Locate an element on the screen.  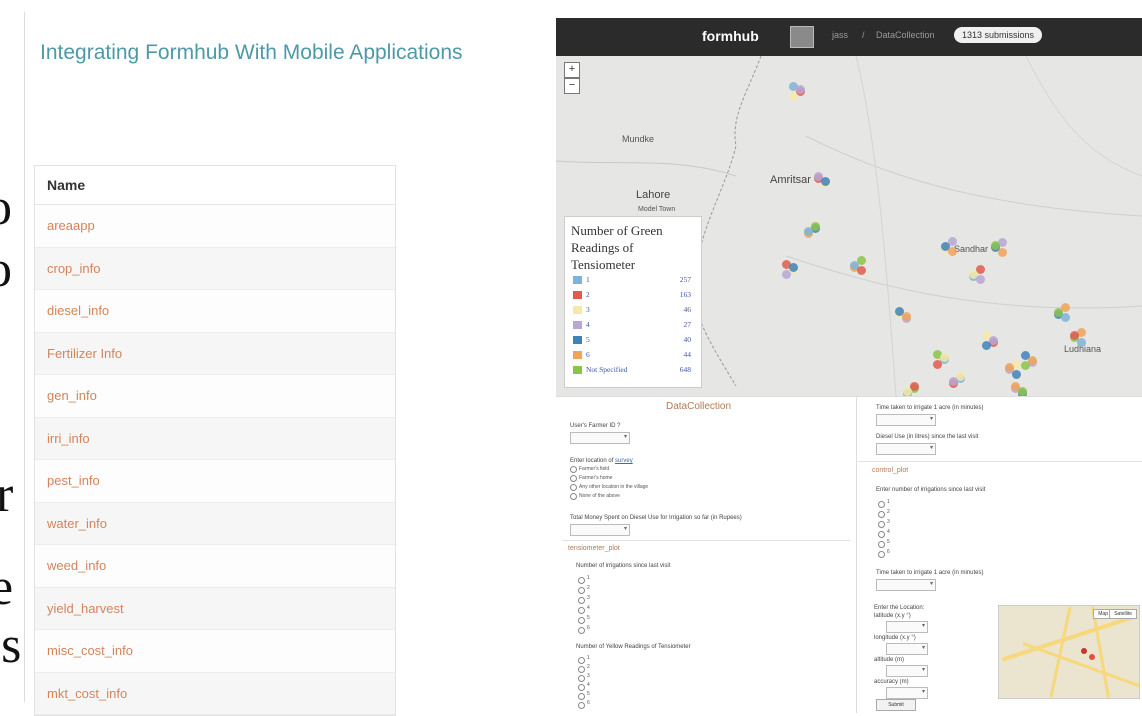
latitude-label: latitude (x.y °) is located at coordinates (892, 616).